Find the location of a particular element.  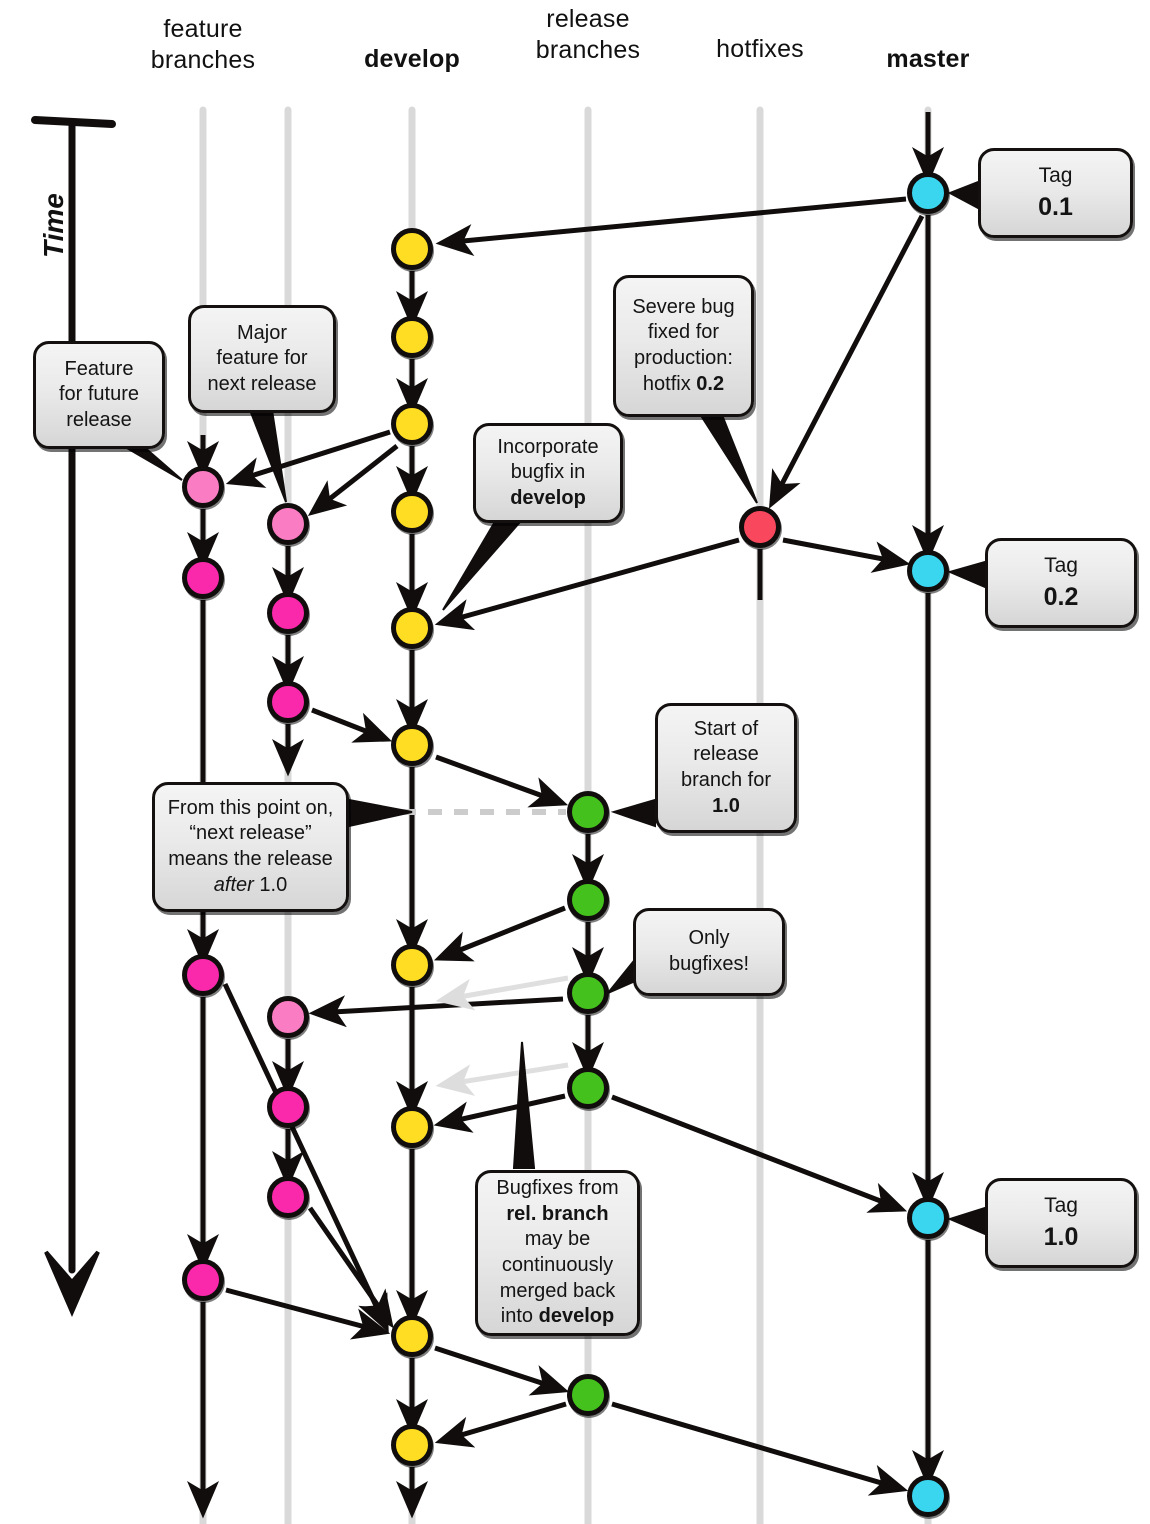

callout-text: Severe bug fixed for production: hotfix 0.2 is located at coordinates (683, 345).